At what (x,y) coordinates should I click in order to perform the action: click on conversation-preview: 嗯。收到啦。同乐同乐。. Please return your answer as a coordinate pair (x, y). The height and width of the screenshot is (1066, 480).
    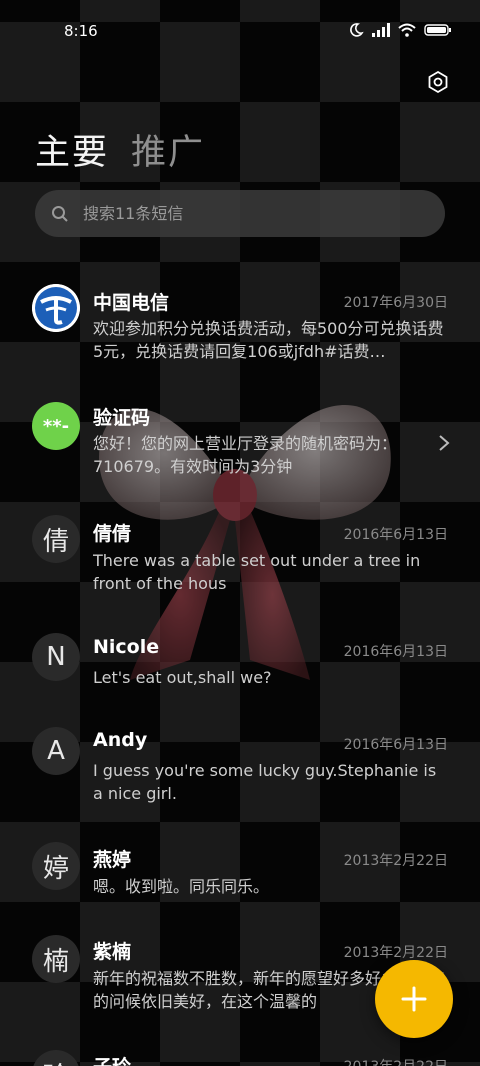
    Looking at the image, I should click on (181, 886).